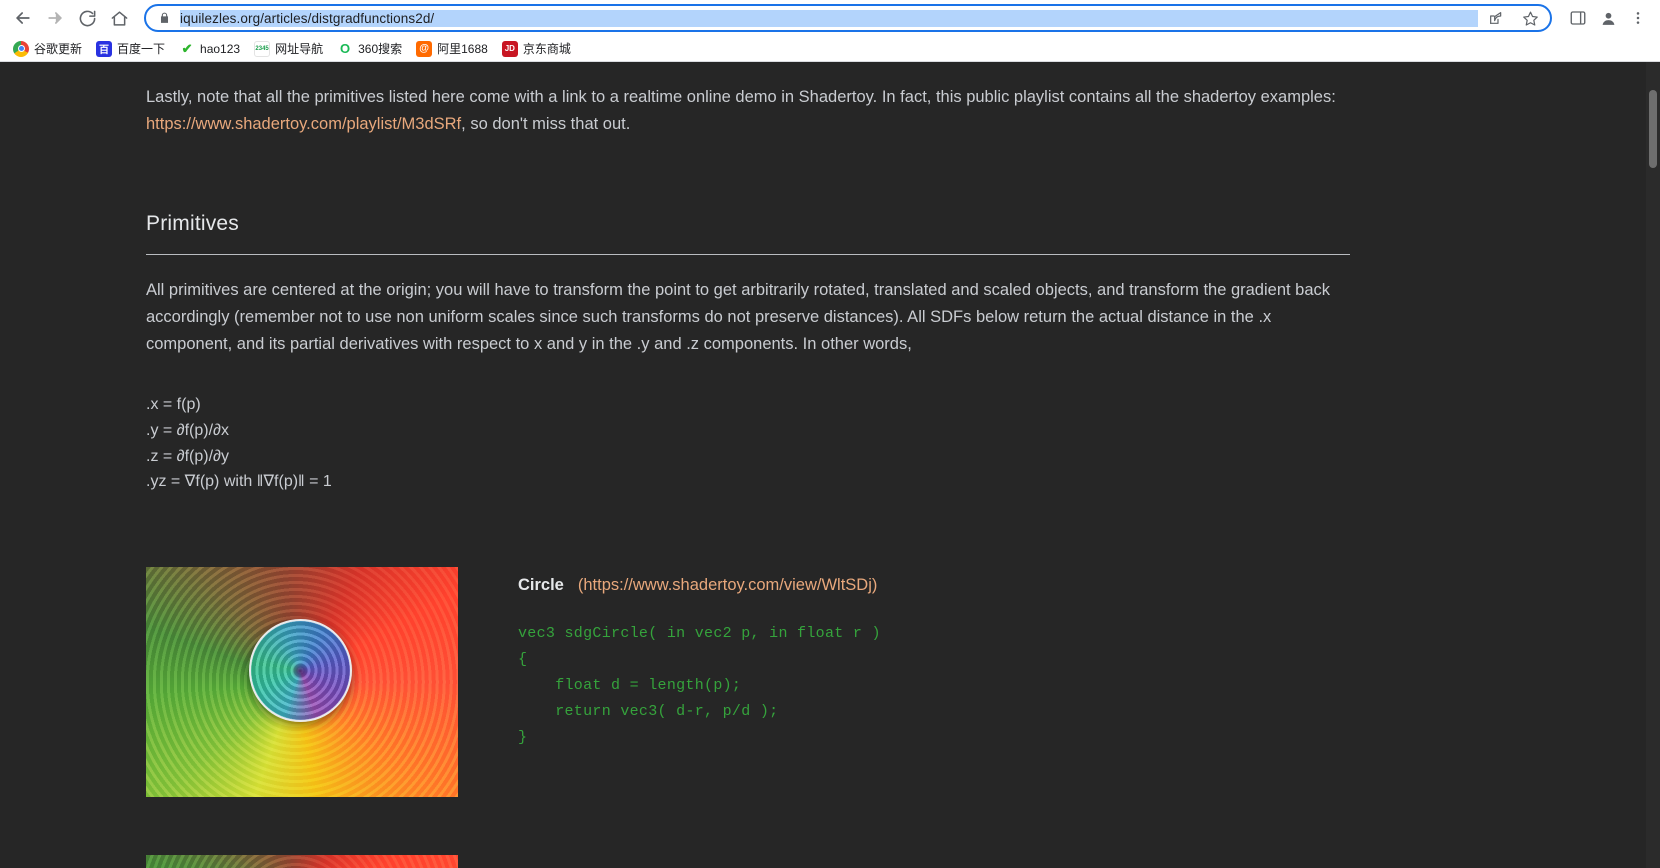 This screenshot has width=1660, height=868. I want to click on bookmark-alibaba-1688: @ 阿里1688, so click(452, 48).